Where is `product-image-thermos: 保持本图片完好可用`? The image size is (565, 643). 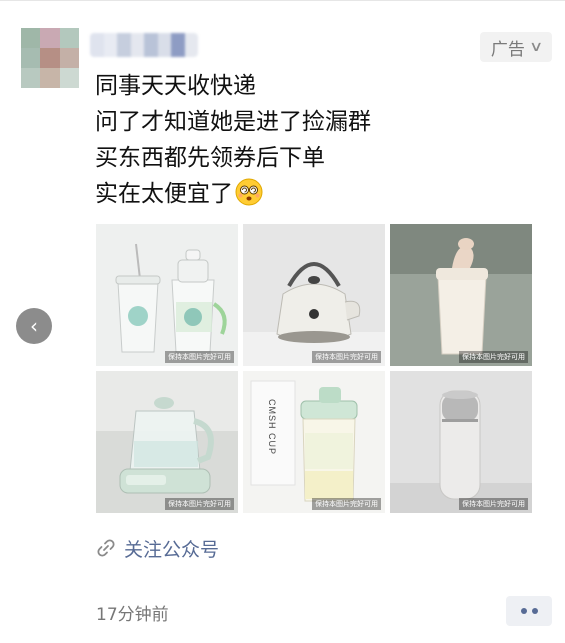 product-image-thermos: 保持本图片完好可用 is located at coordinates (461, 442).